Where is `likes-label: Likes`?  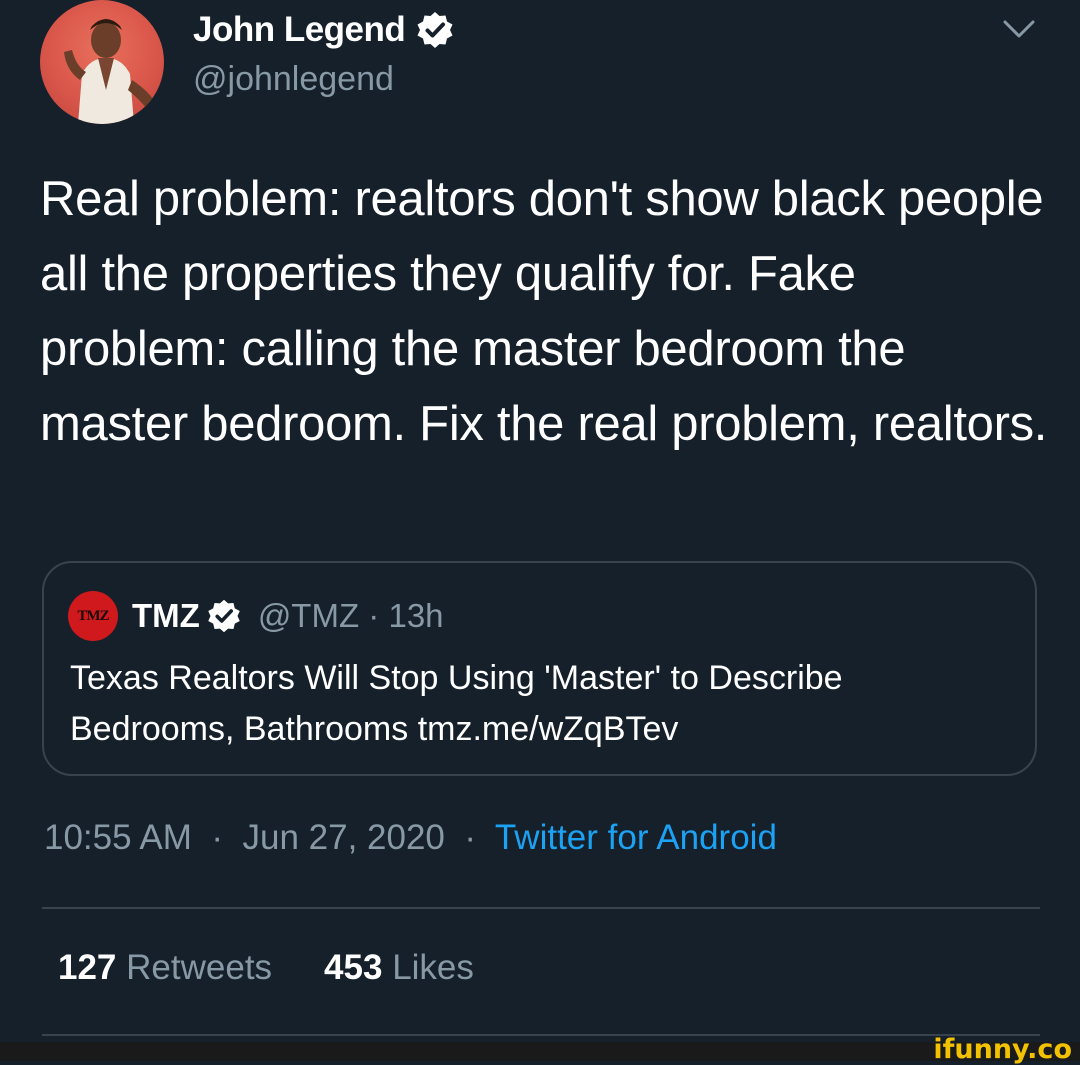
likes-label: Likes is located at coordinates (433, 967).